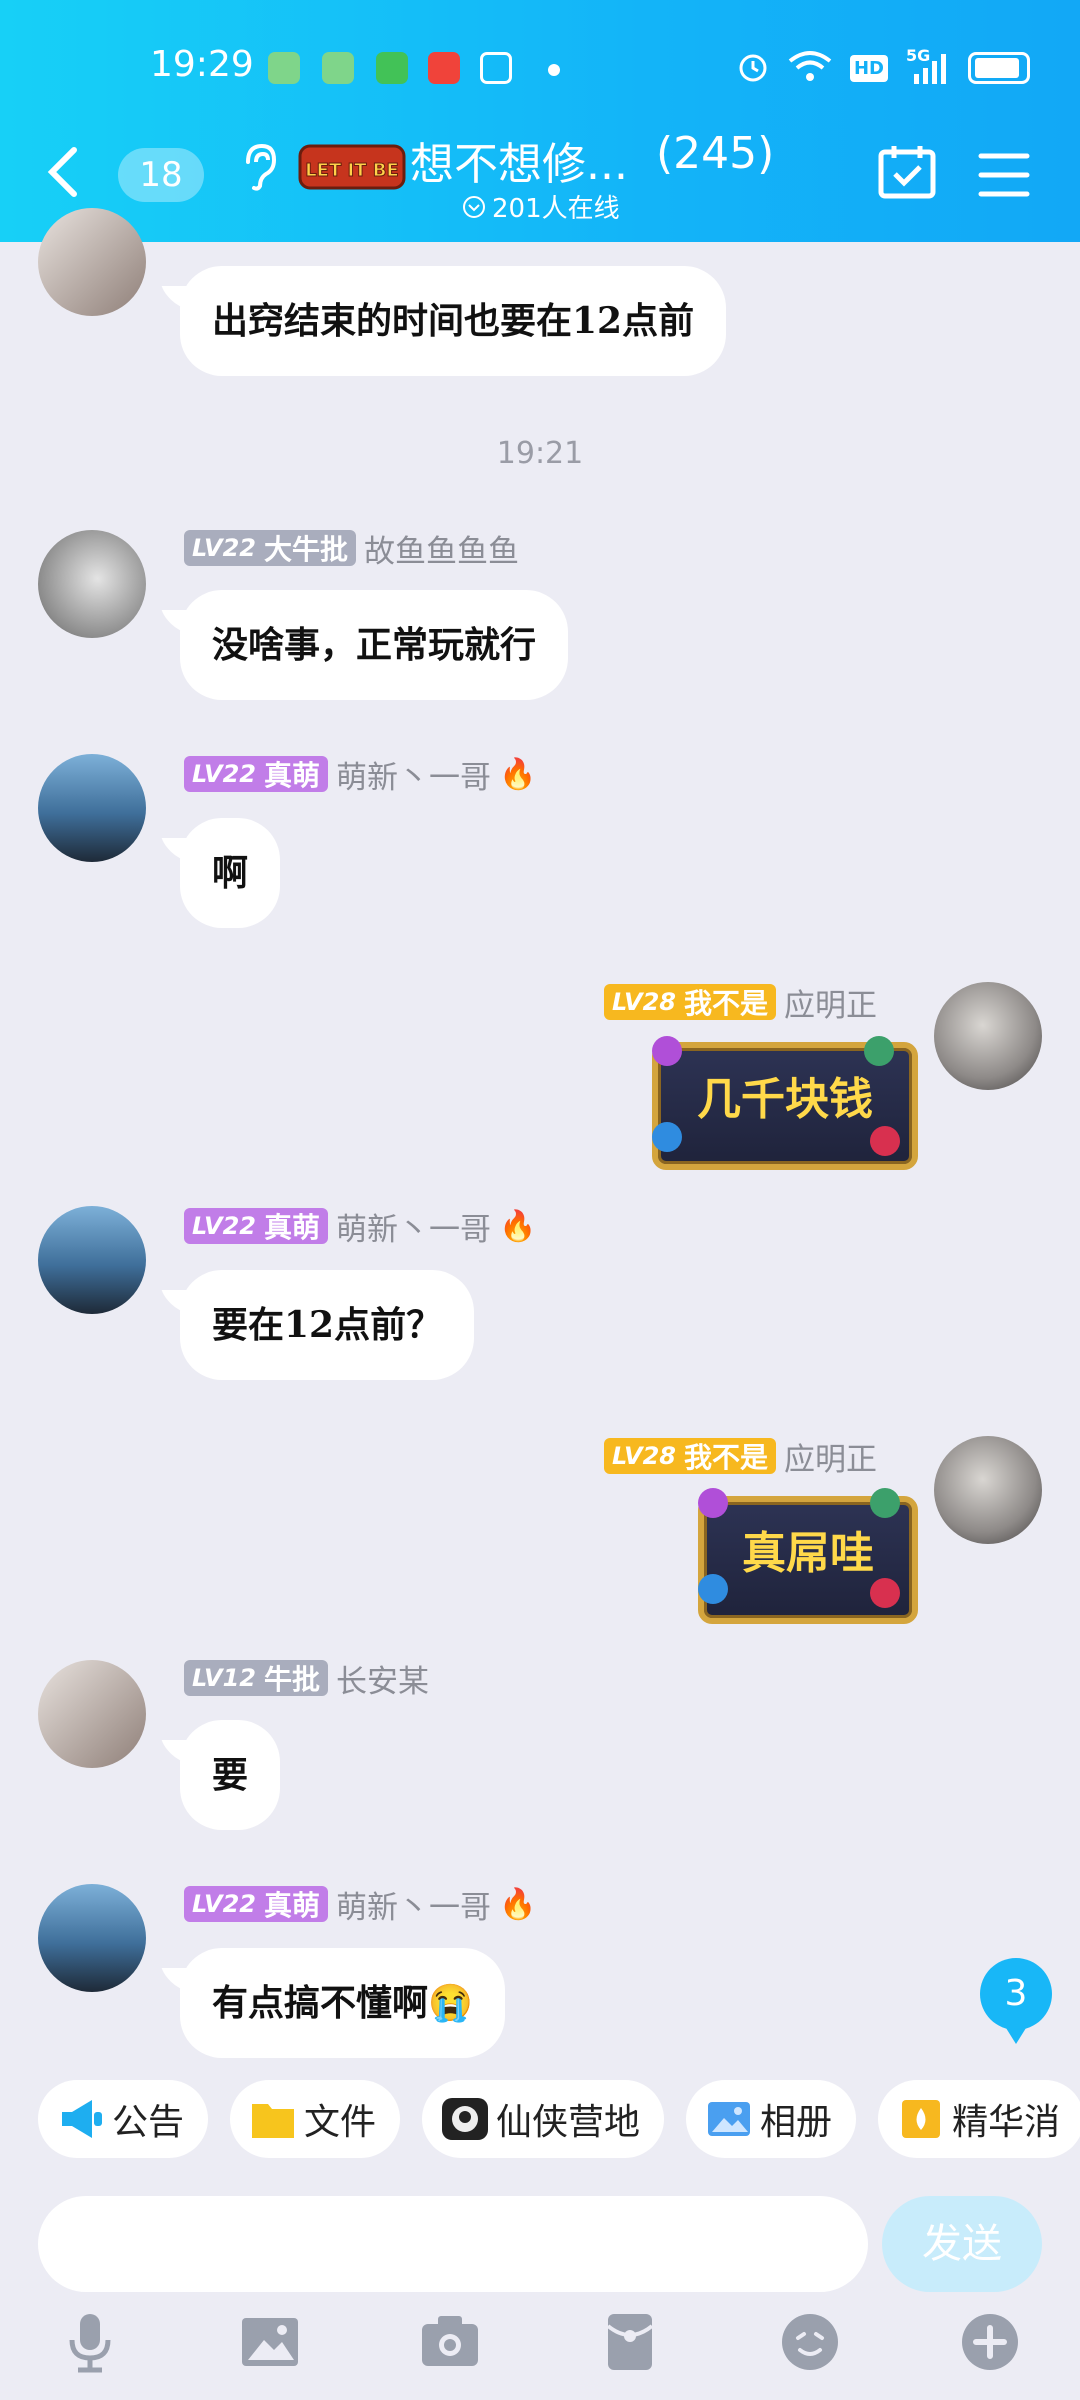 The height and width of the screenshot is (2400, 1080). What do you see at coordinates (392, 68) in the screenshot?
I see `wechat-notification-icon` at bounding box center [392, 68].